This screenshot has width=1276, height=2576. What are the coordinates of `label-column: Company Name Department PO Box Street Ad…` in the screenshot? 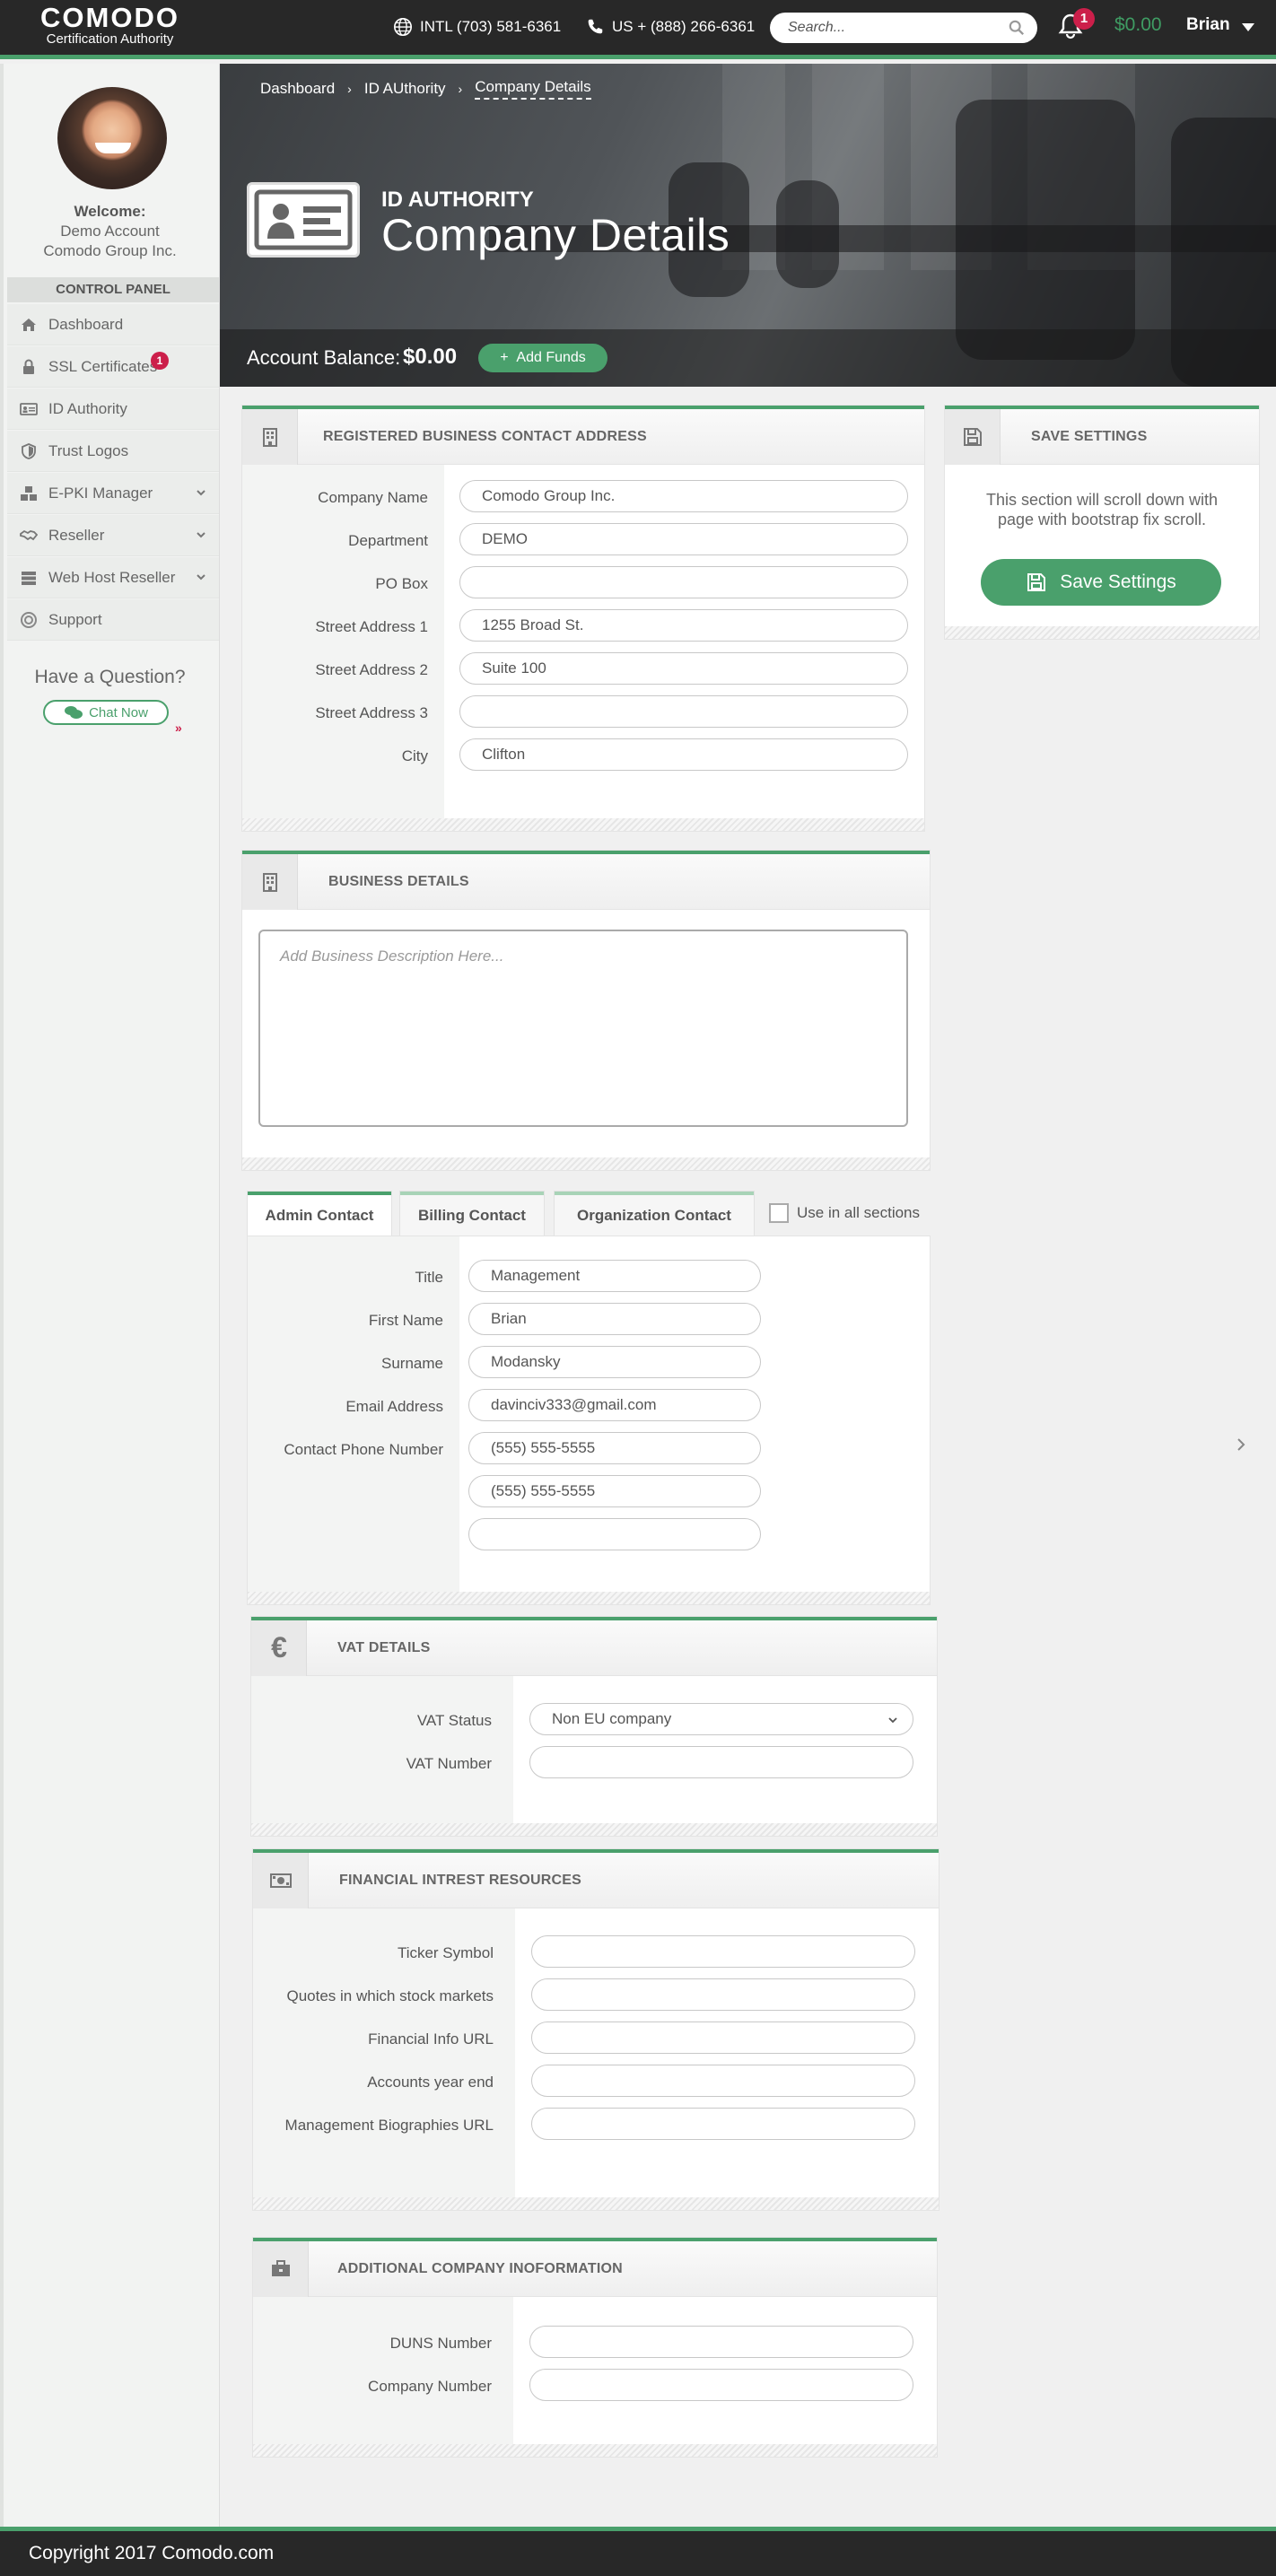 It's located at (343, 641).